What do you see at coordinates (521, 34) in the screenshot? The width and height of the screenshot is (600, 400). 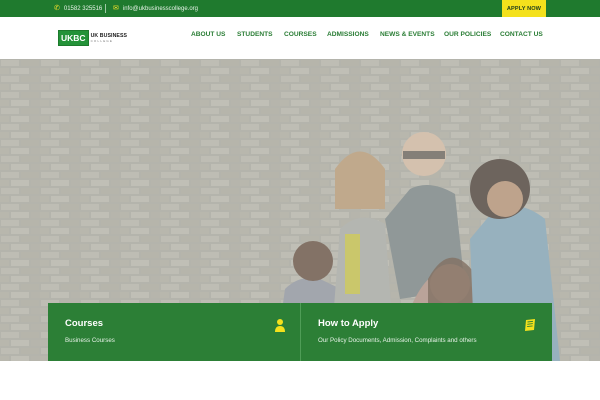 I see `nav-contact-us: CONTACT US` at bounding box center [521, 34].